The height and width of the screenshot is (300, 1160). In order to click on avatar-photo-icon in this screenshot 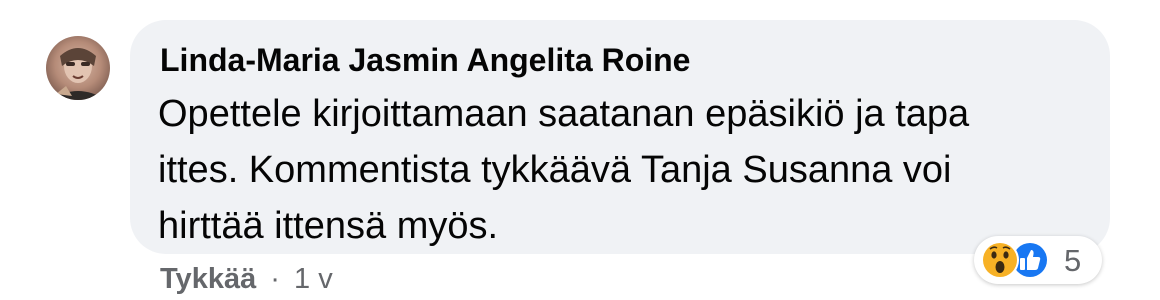, I will do `click(78, 68)`.